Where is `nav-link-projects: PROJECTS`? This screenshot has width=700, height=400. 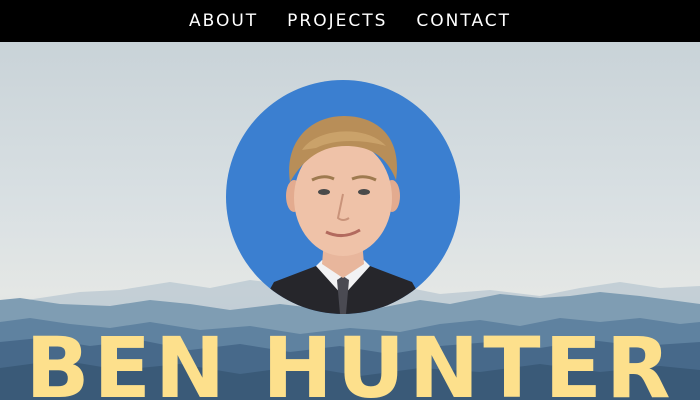 nav-link-projects: PROJECTS is located at coordinates (337, 21).